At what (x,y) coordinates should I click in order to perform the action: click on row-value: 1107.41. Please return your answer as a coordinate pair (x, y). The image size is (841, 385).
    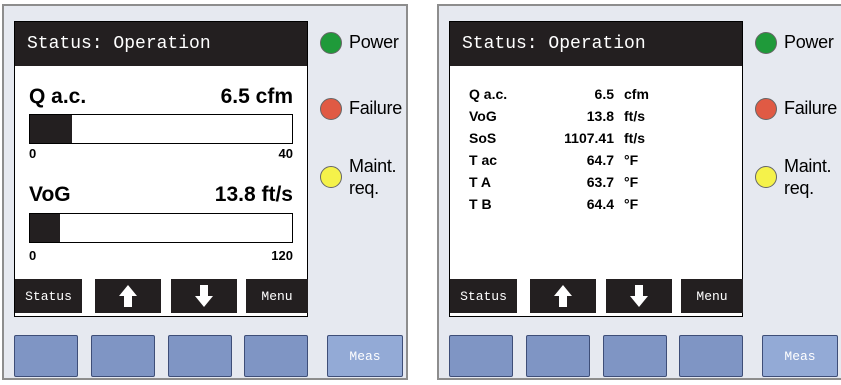
    Looking at the image, I should click on (589, 138).